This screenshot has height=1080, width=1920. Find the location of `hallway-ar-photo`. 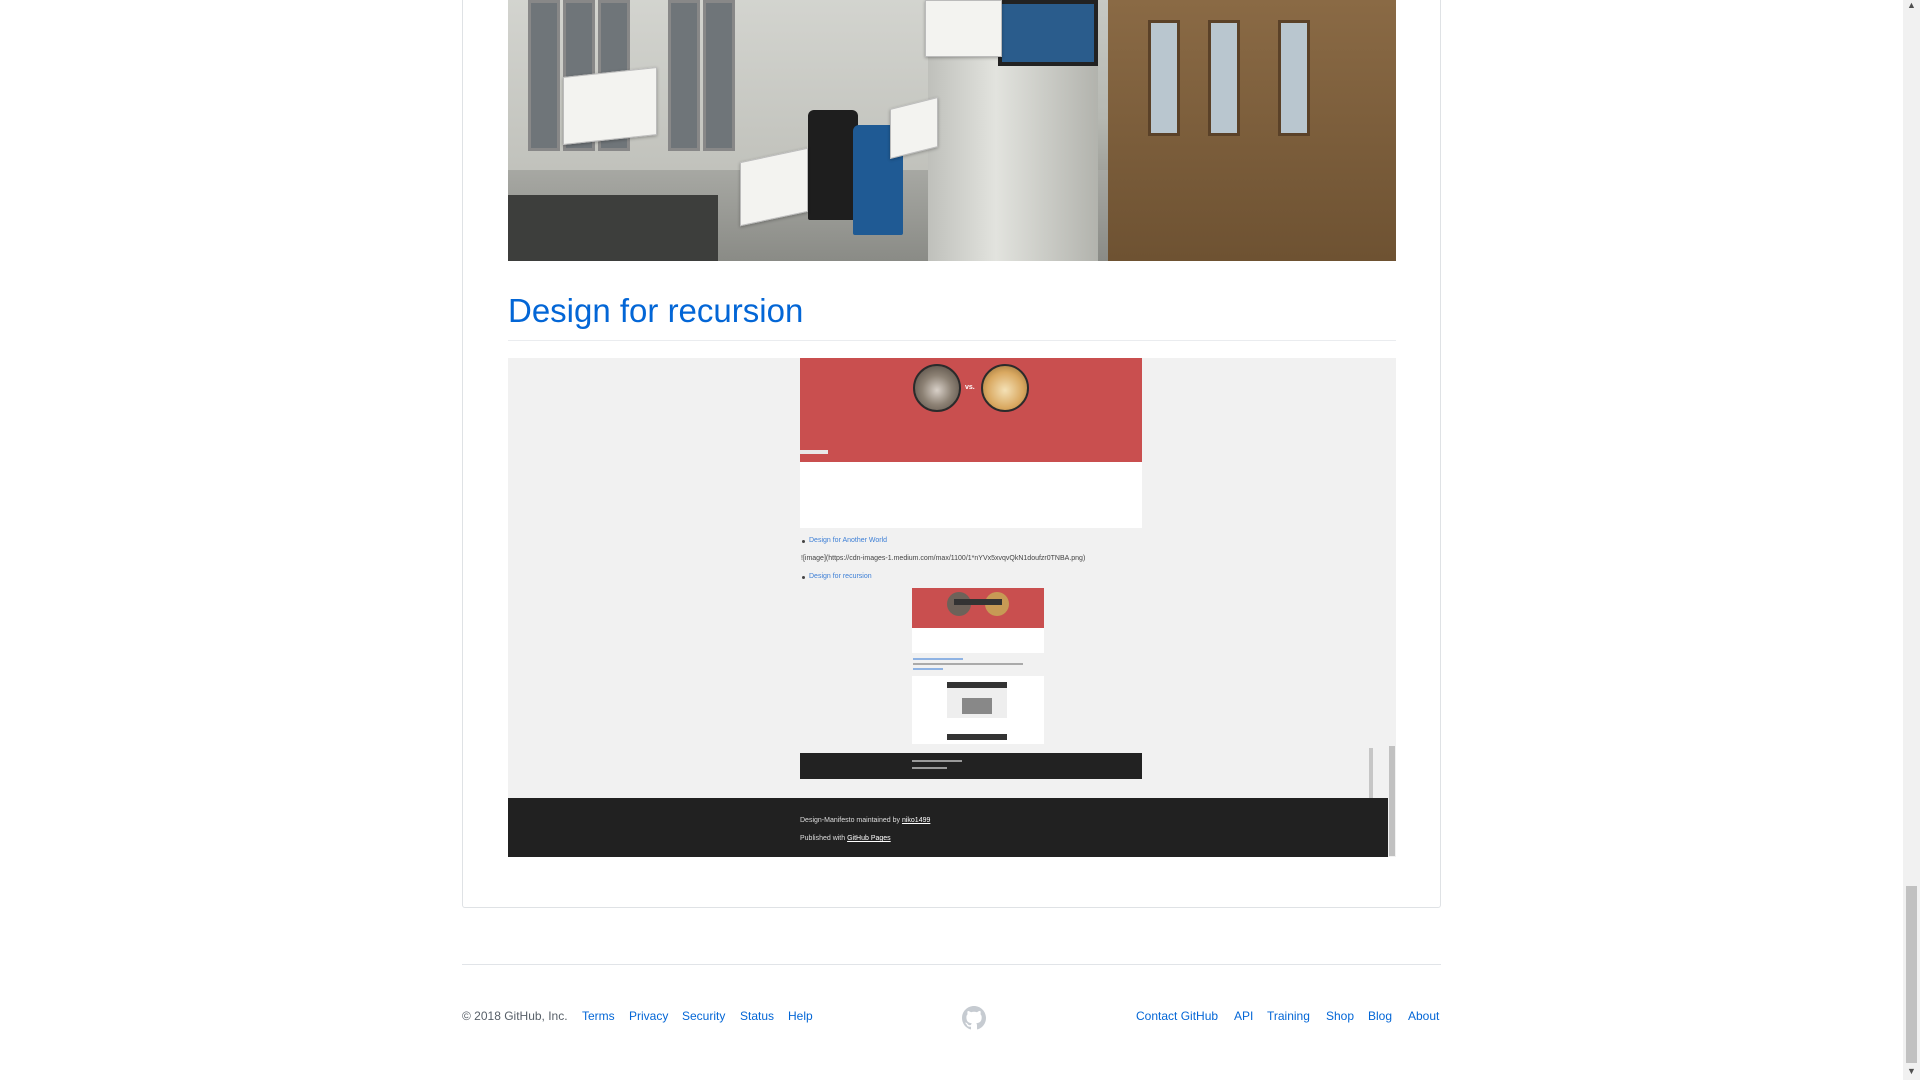

hallway-ar-photo is located at coordinates (952, 130).